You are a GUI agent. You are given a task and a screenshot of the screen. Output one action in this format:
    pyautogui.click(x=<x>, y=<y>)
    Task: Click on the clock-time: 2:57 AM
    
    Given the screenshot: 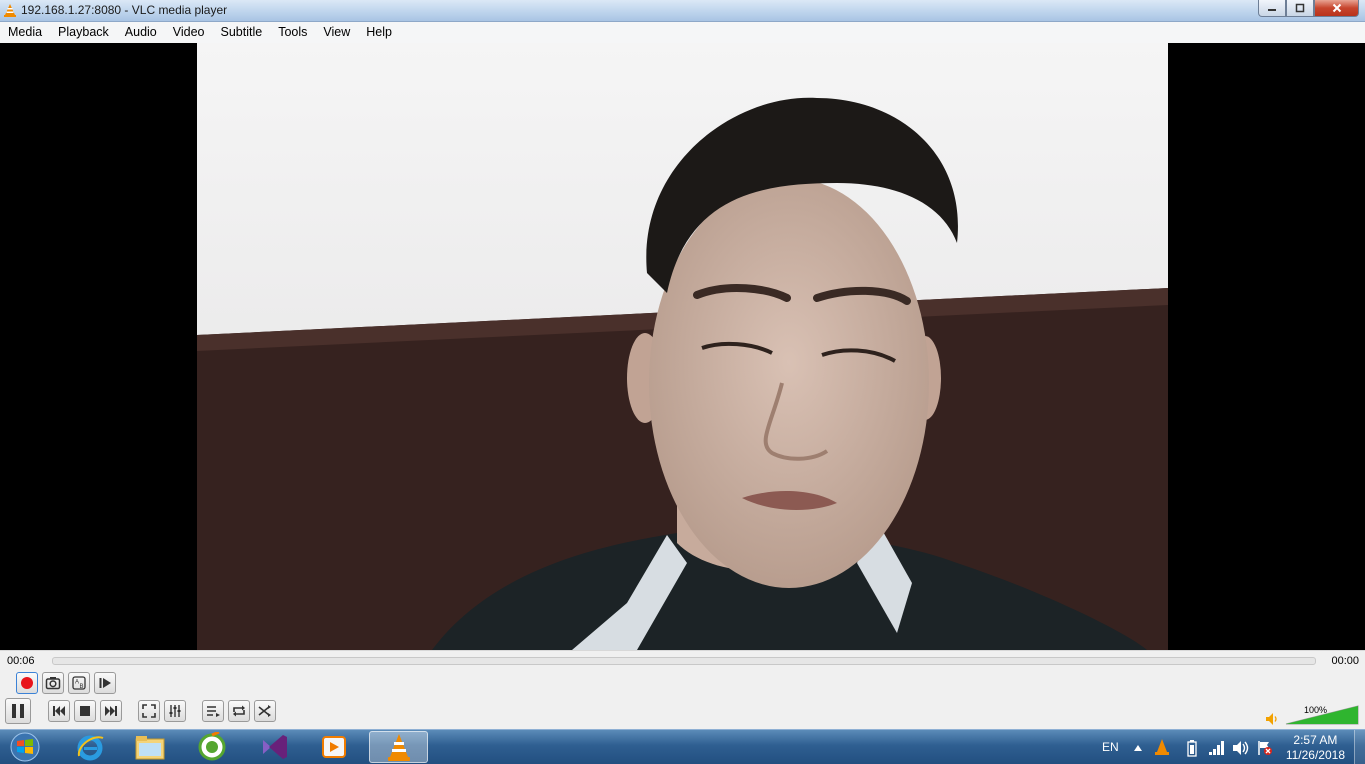 What is the action you would take?
    pyautogui.click(x=1315, y=740)
    